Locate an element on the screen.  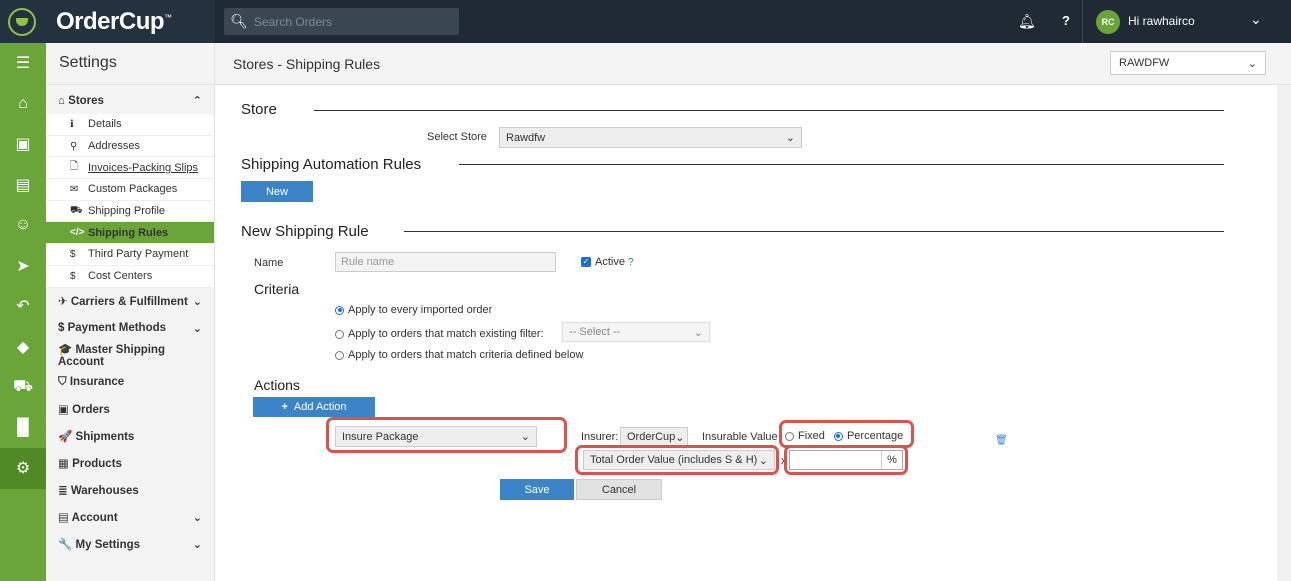
sidebar-item-third-party-payment: $ Third Party Payment is located at coordinates (130, 255).